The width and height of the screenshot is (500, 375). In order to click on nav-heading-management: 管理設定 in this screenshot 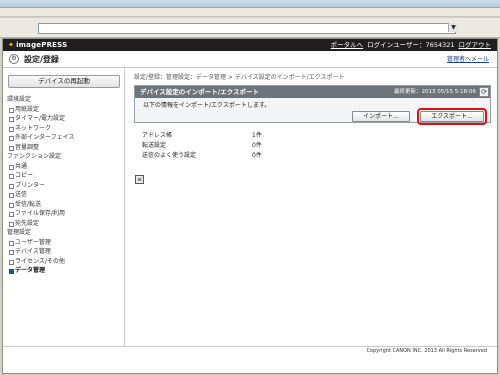, I will do `click(19, 232)`.